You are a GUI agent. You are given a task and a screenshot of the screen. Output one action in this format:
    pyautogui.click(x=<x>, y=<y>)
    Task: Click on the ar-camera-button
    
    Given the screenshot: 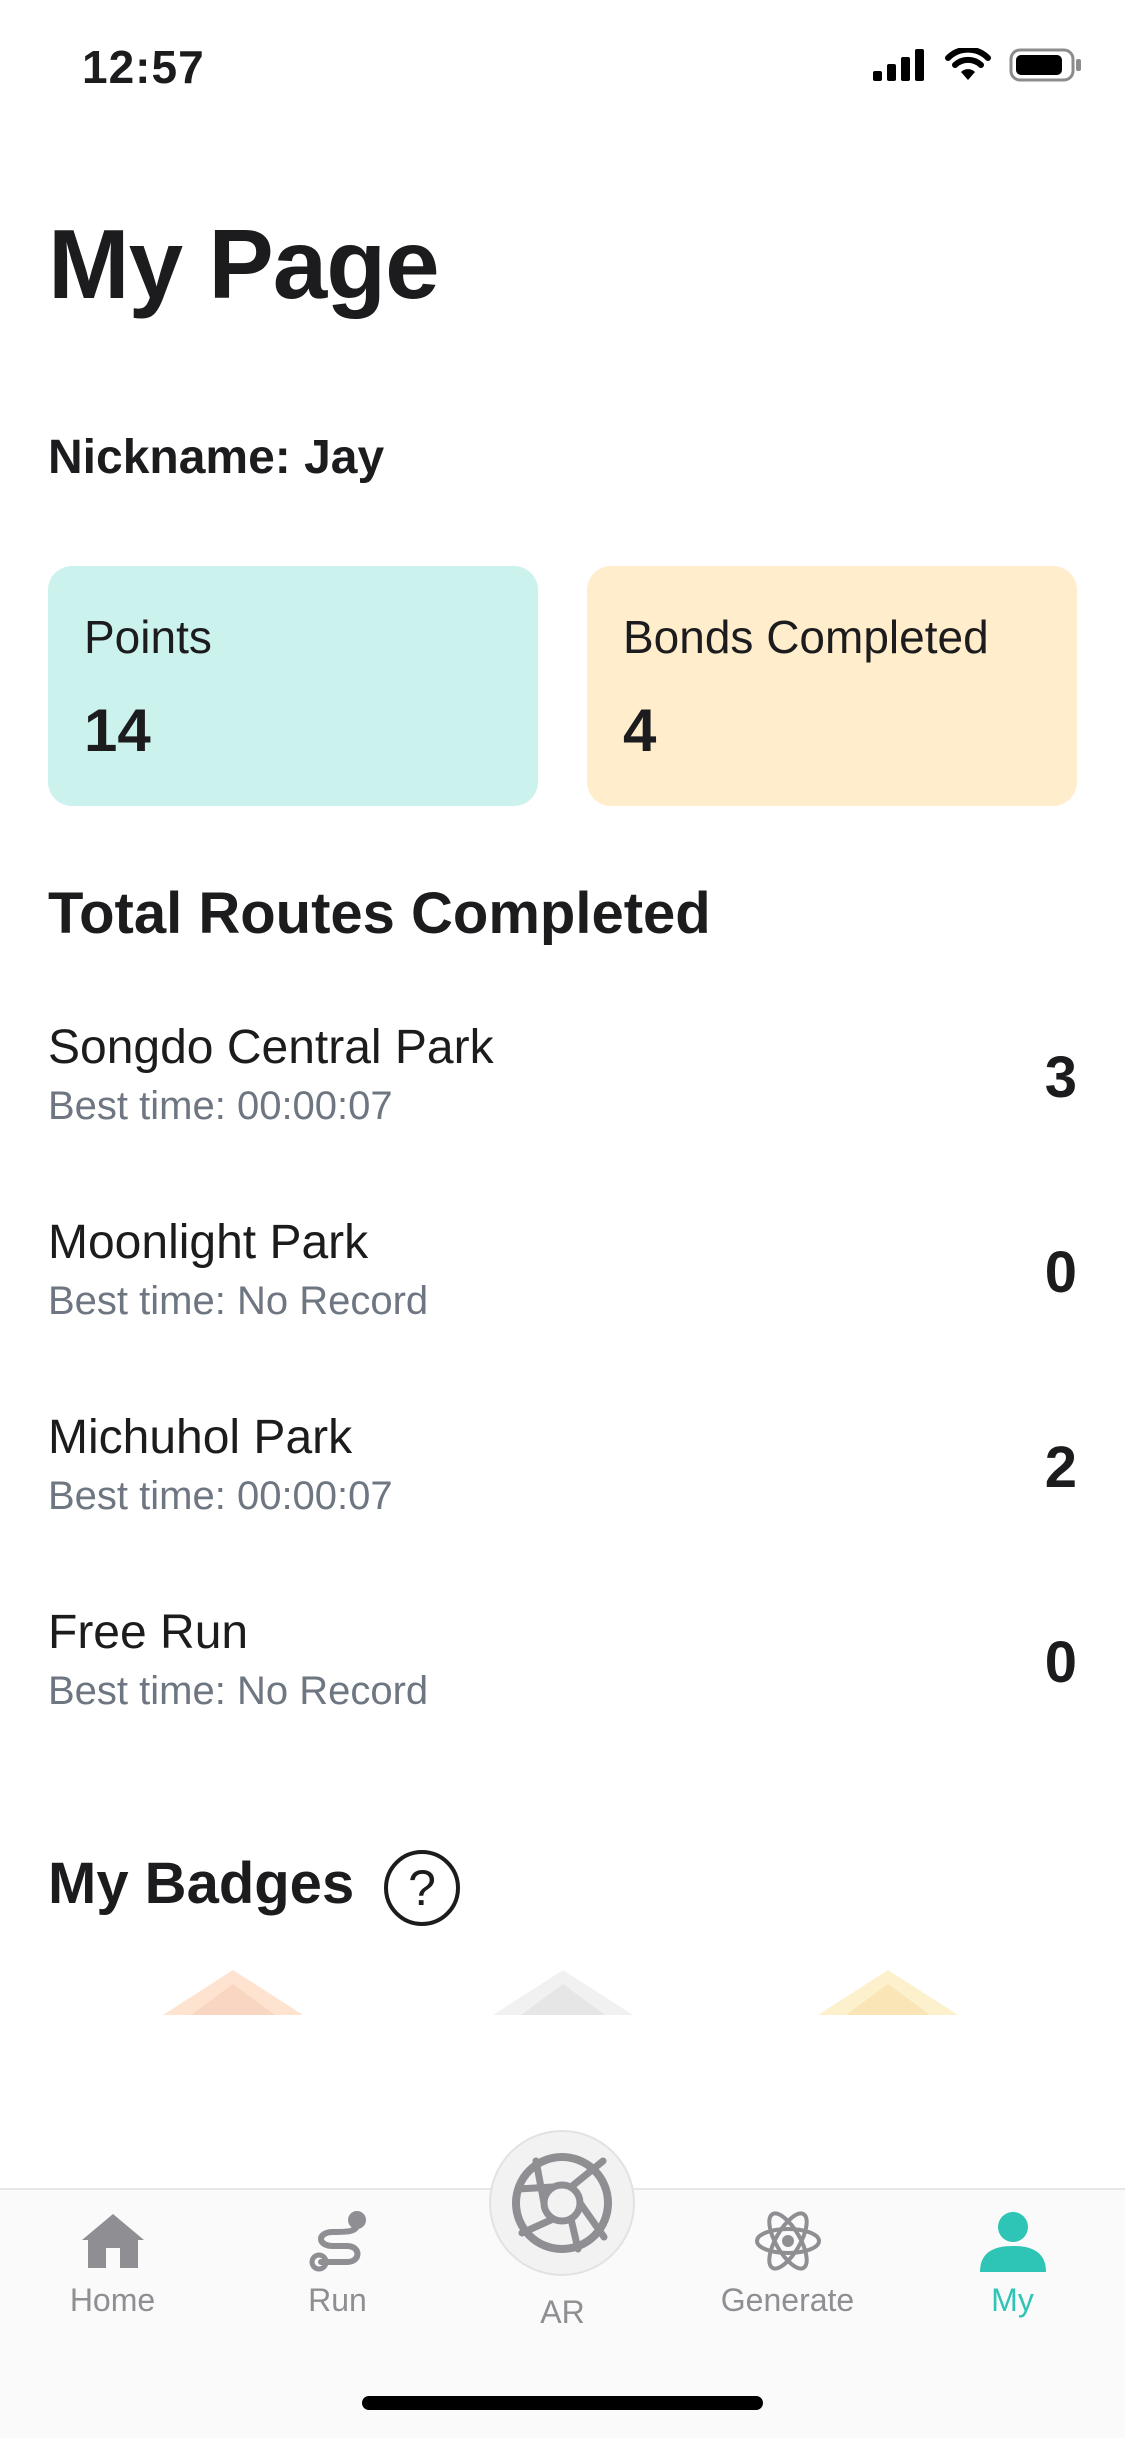 What is the action you would take?
    pyautogui.click(x=562, y=2203)
    